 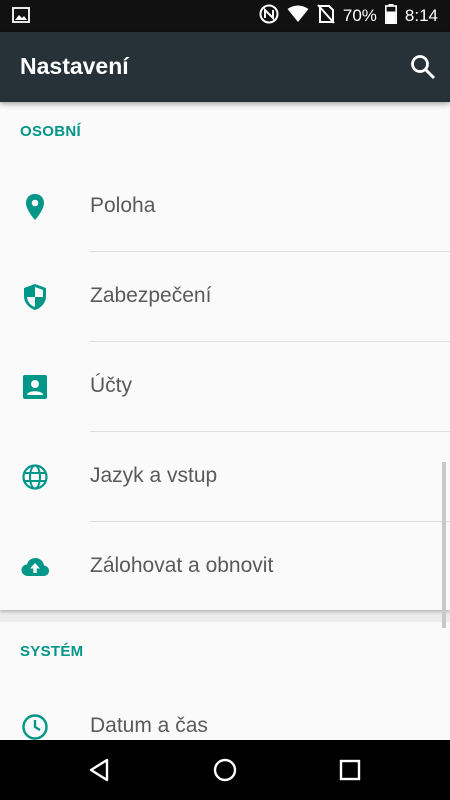 I want to click on battery-icon, so click(x=390, y=16).